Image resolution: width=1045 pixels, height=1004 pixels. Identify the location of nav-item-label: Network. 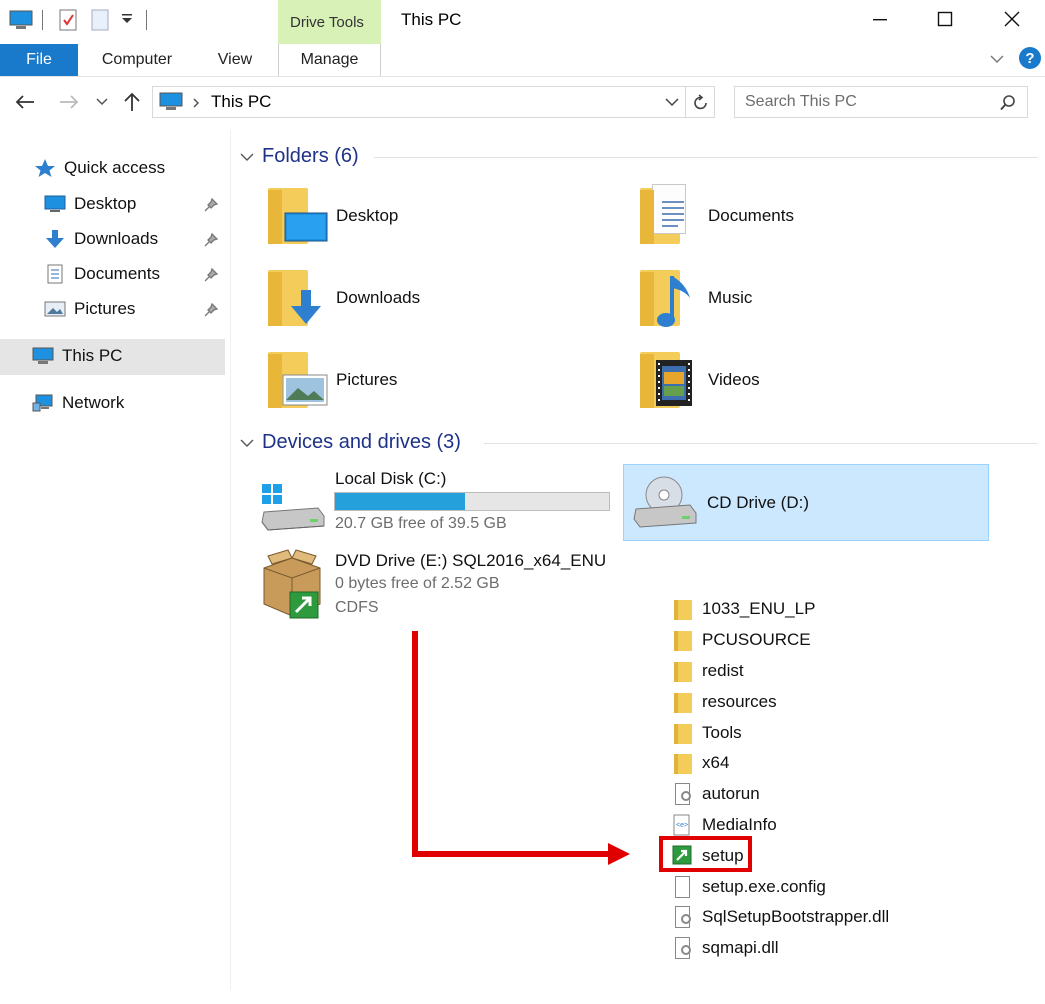
(93, 402).